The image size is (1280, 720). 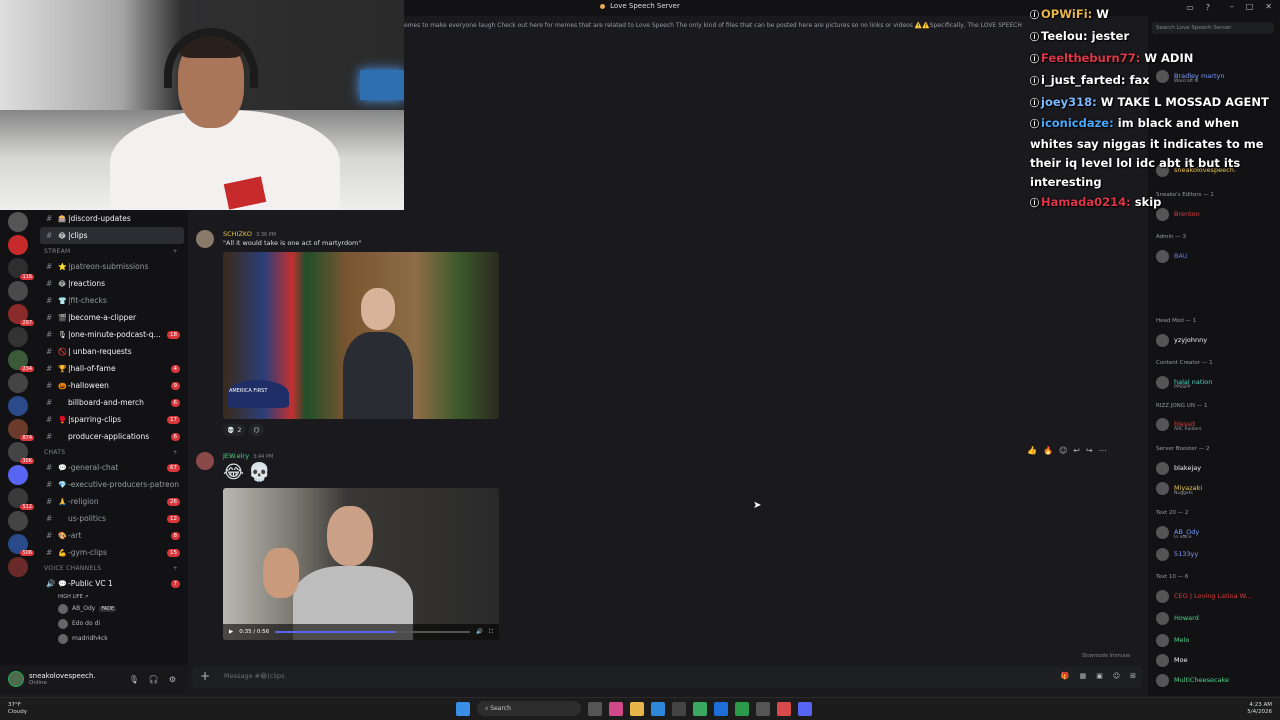 What do you see at coordinates (21, 453) in the screenshot?
I see `server-icon: 30K` at bounding box center [21, 453].